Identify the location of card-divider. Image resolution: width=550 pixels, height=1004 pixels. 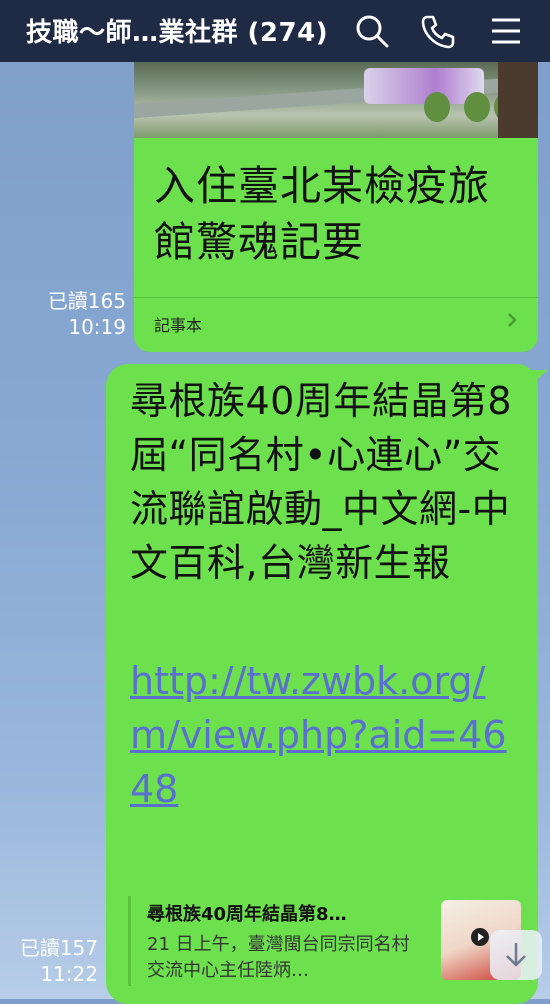
(336, 297).